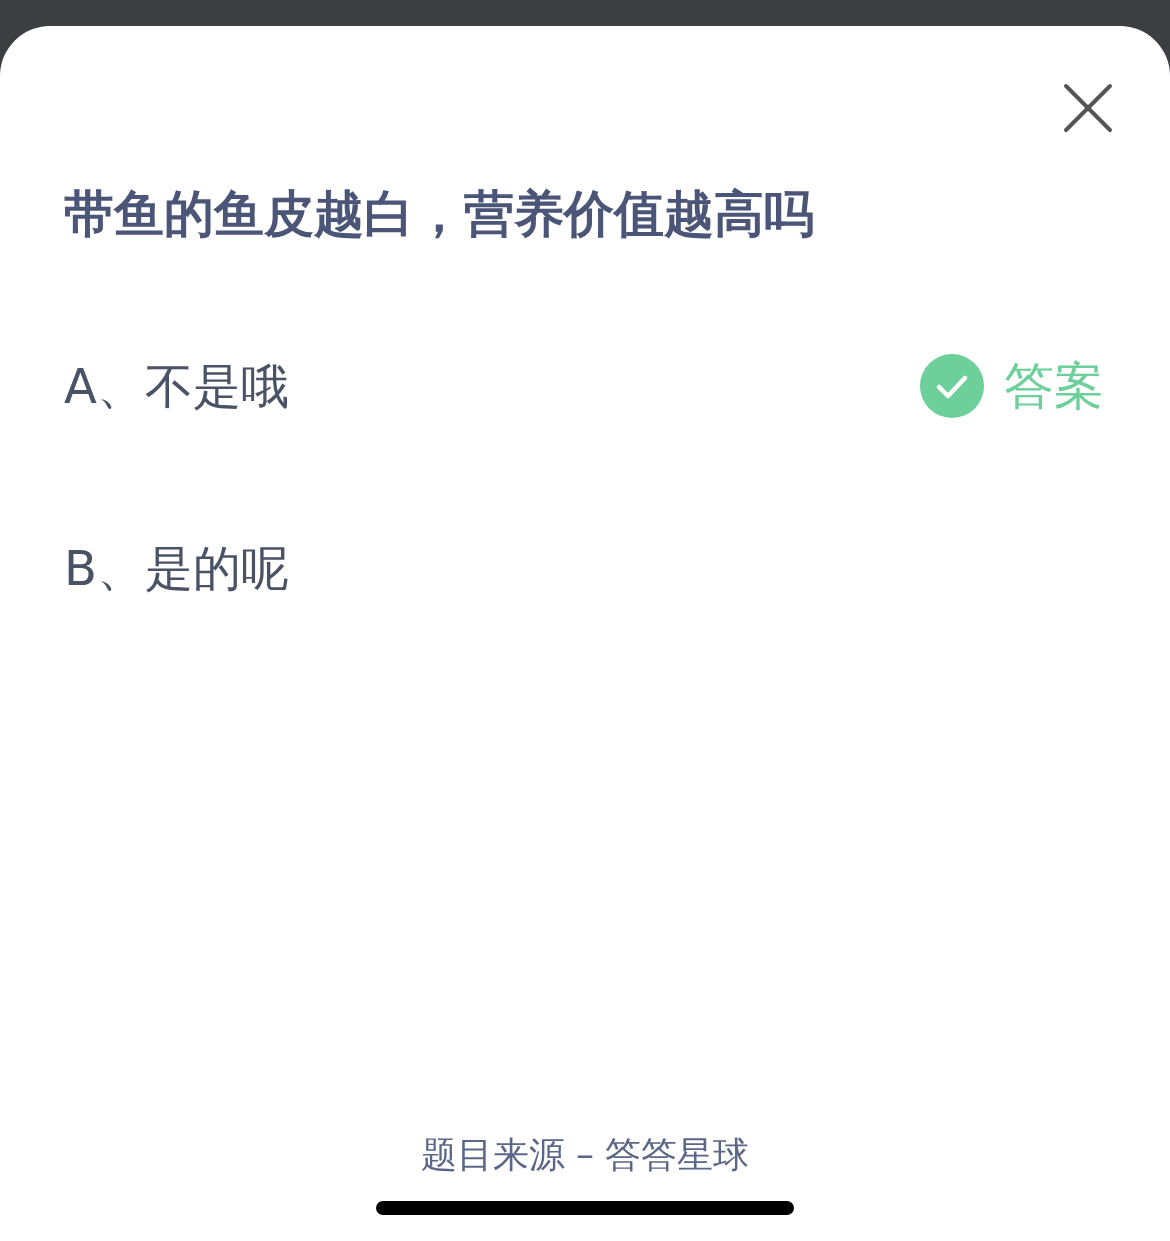  Describe the element at coordinates (439, 214) in the screenshot. I see `question-title: 带鱼的鱼皮越白，营养价值越高吗` at that location.